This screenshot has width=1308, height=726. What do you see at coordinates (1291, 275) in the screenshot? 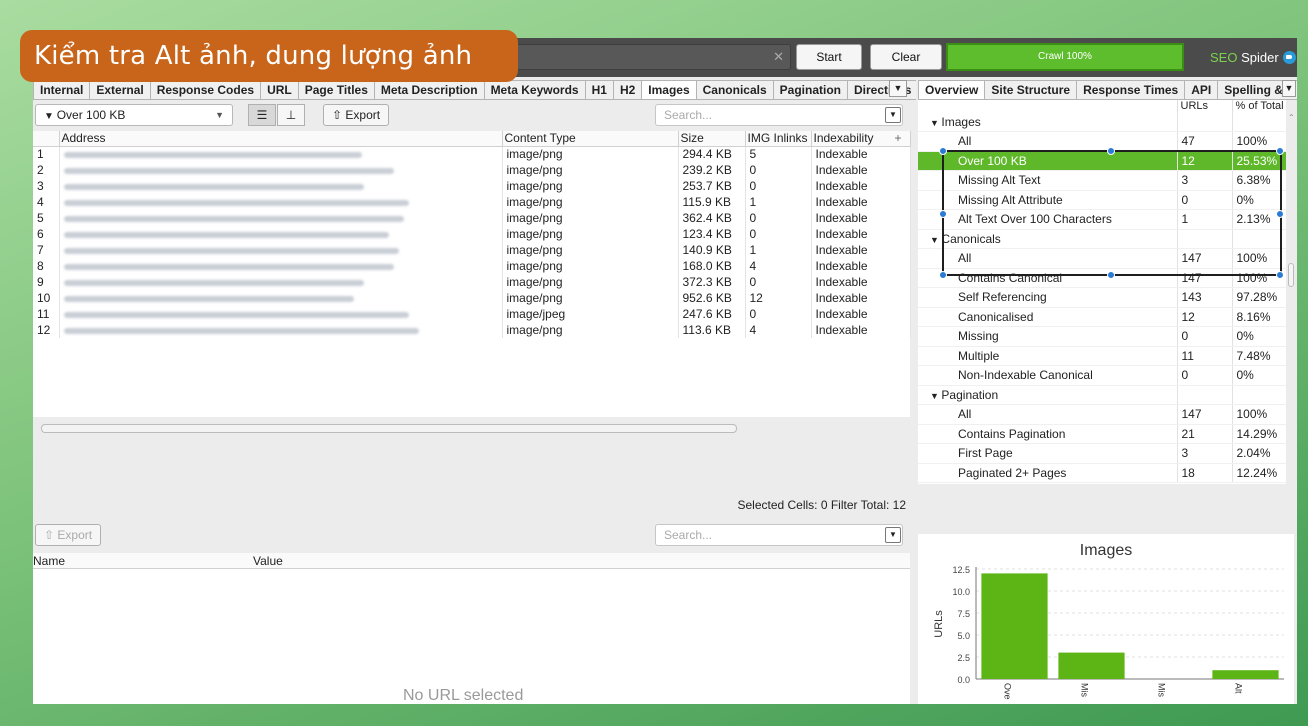
I see `scroll-thumb` at bounding box center [1291, 275].